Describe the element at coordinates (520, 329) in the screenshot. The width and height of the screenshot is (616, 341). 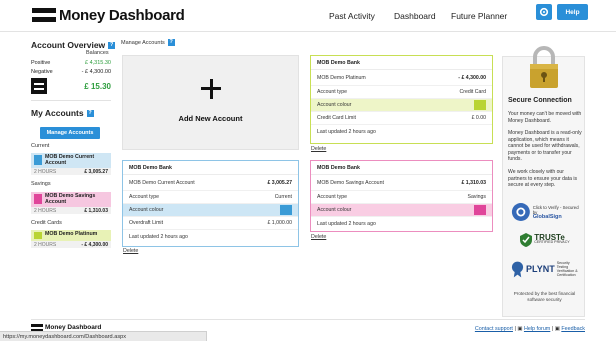
I see `help-forum-icon: ▣` at that location.